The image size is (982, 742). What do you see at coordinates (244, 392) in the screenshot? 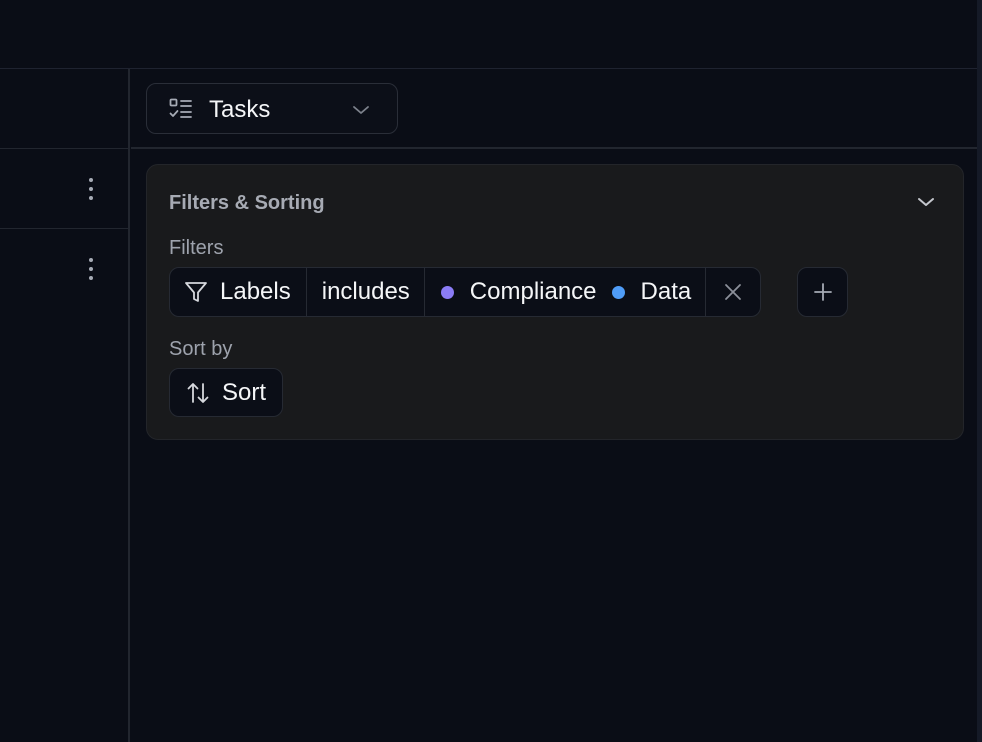
I see `sort-button-label: Sort` at bounding box center [244, 392].